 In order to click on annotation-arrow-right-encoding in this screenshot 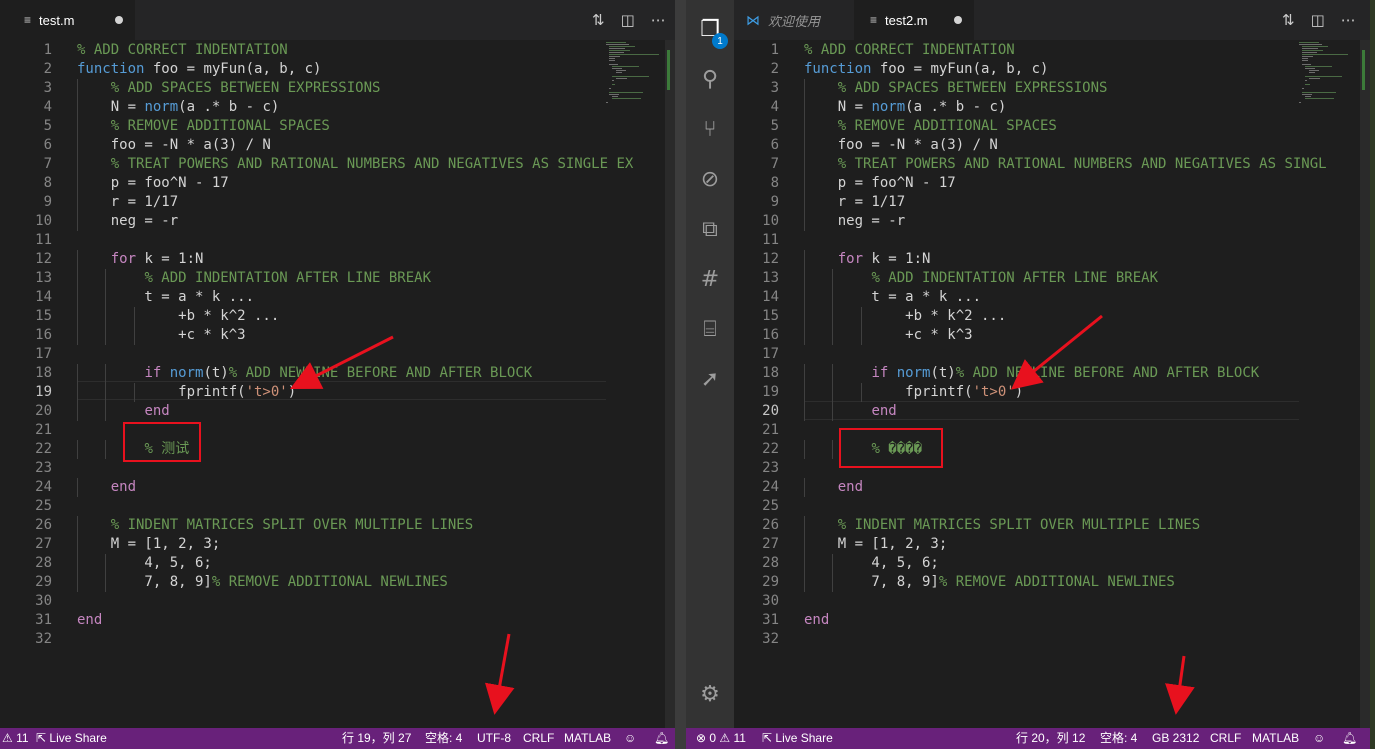, I will do `click(1180, 685)`.